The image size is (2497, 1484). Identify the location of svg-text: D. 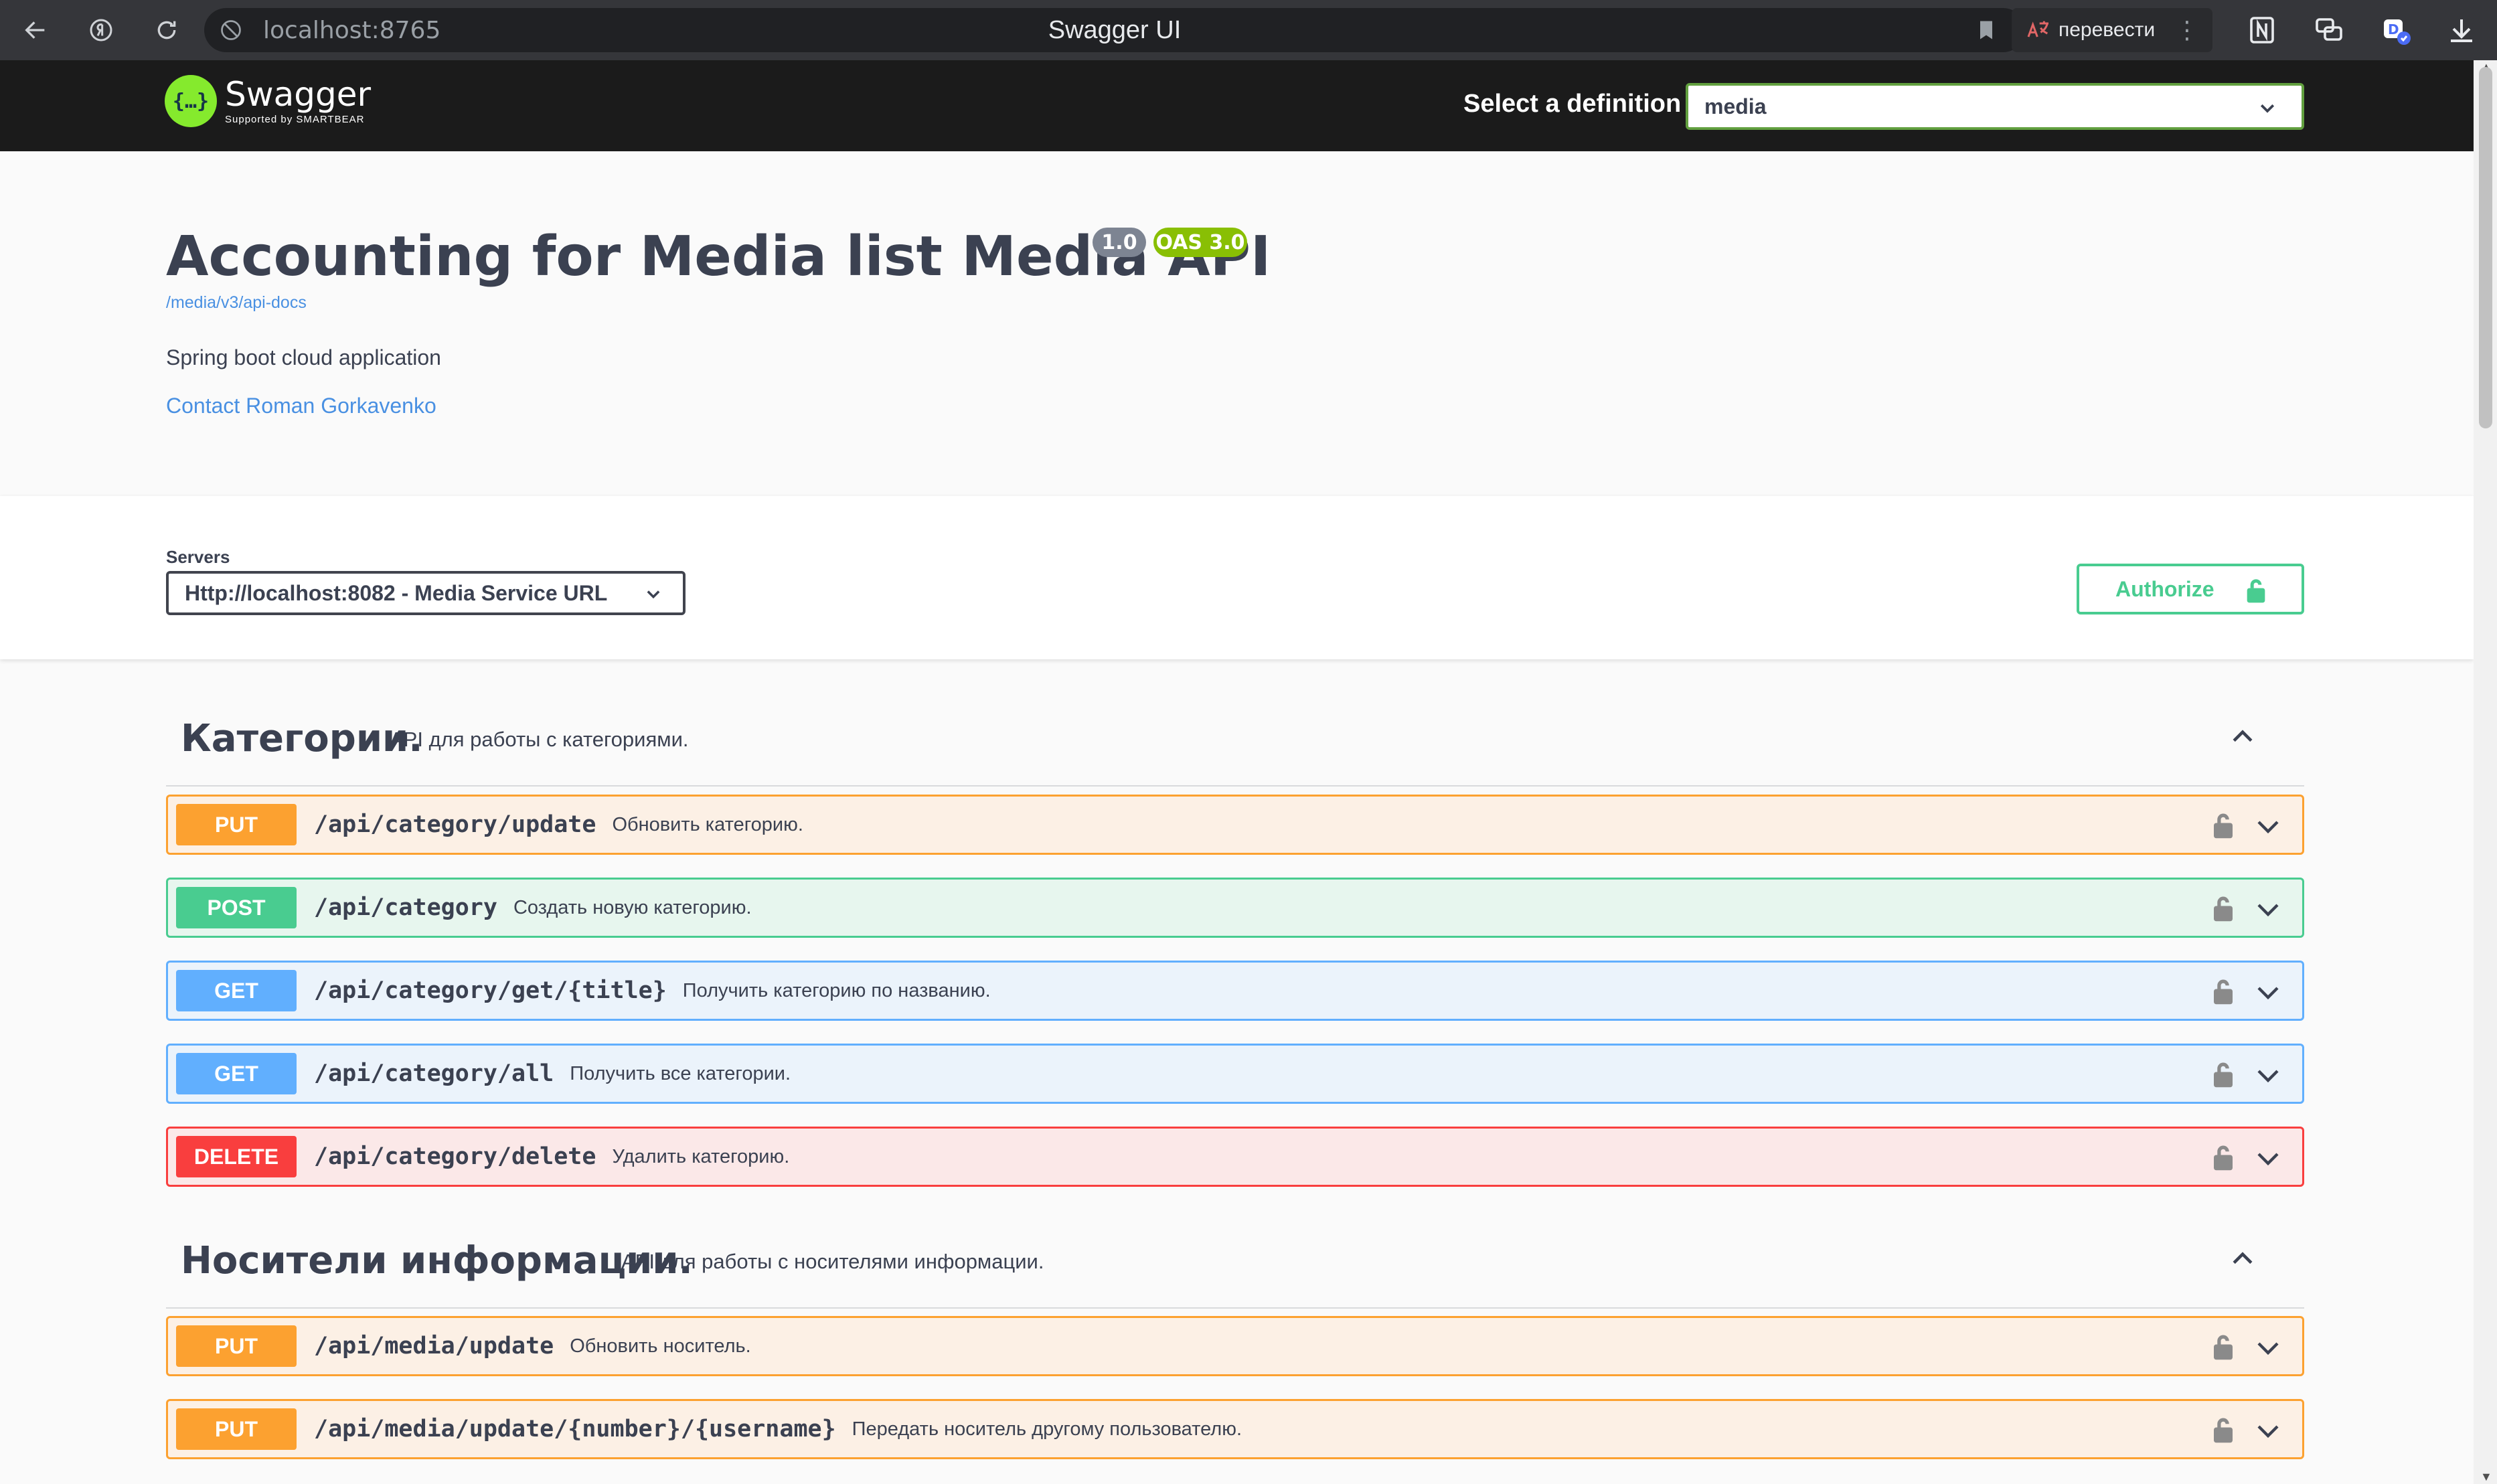
(2393, 29).